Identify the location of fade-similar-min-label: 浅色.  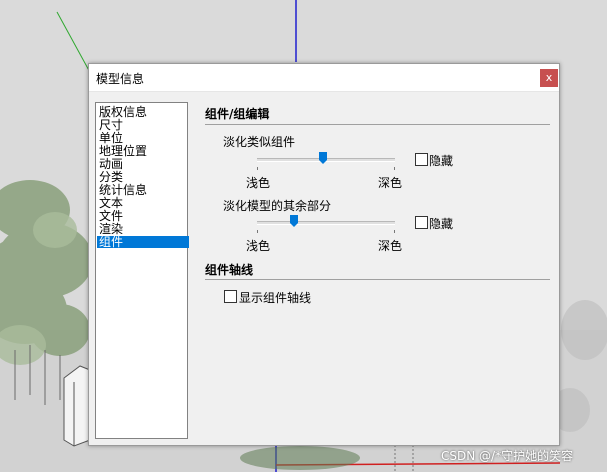
(258, 183).